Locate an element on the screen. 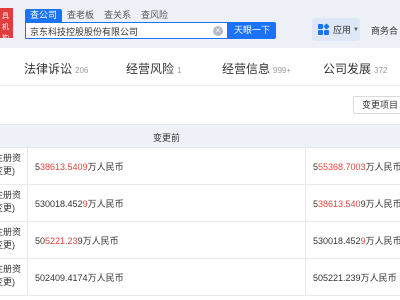 The image size is (400, 300). tab-company-development: 公司发展 372 is located at coordinates (355, 69).